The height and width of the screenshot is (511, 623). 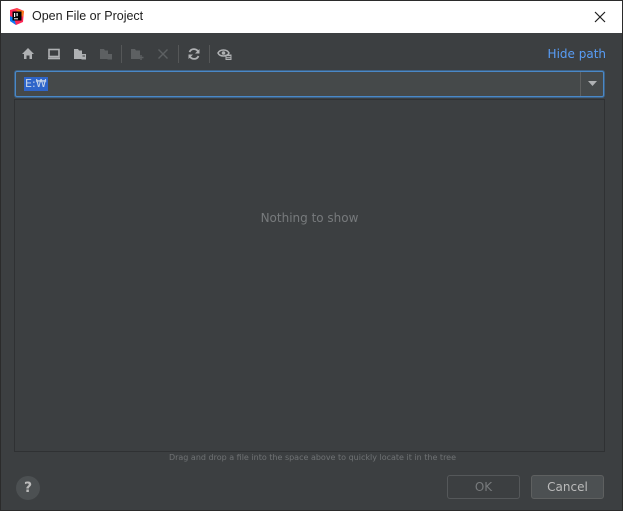 I want to click on desktop-icon, so click(x=54, y=54).